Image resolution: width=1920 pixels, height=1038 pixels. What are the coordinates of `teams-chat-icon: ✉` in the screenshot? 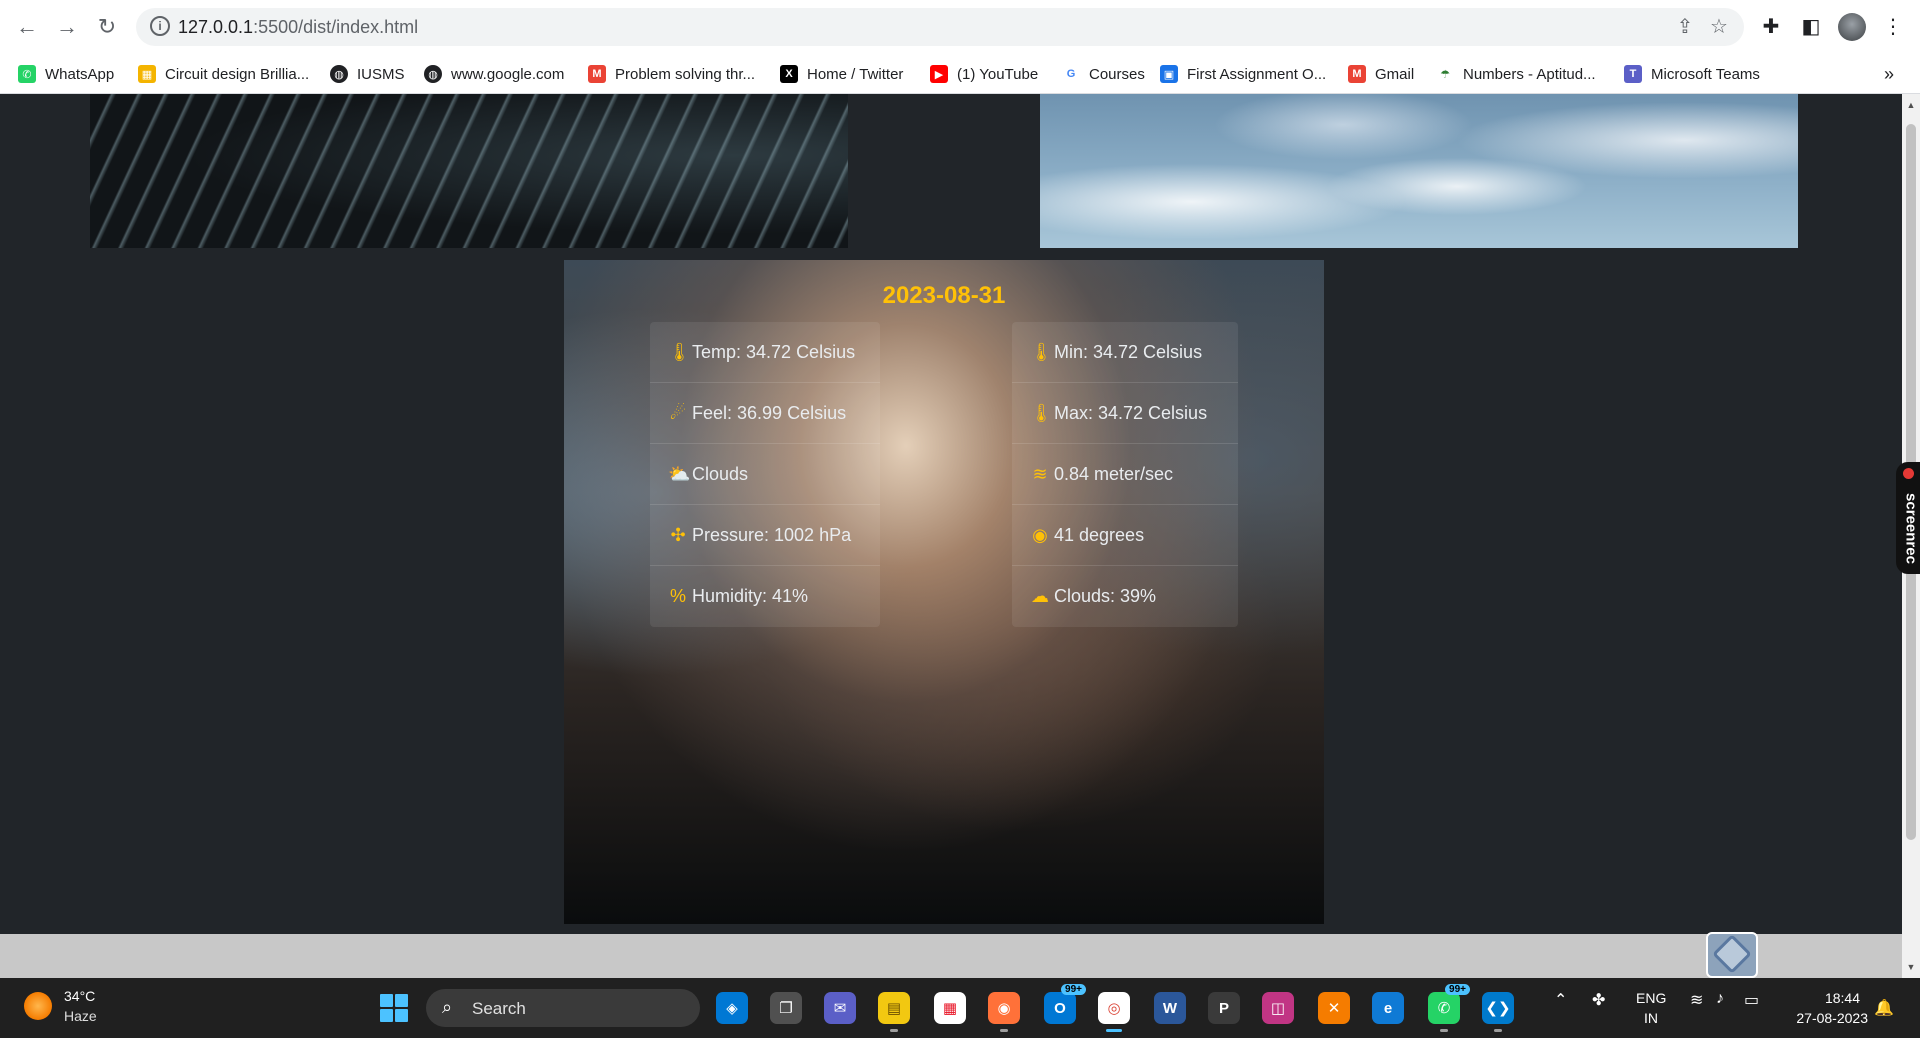 It's located at (840, 1008).